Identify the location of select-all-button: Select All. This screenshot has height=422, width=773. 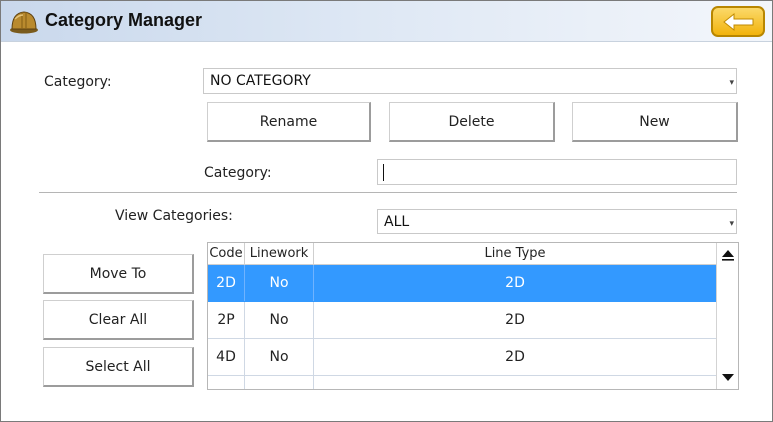
(118, 367).